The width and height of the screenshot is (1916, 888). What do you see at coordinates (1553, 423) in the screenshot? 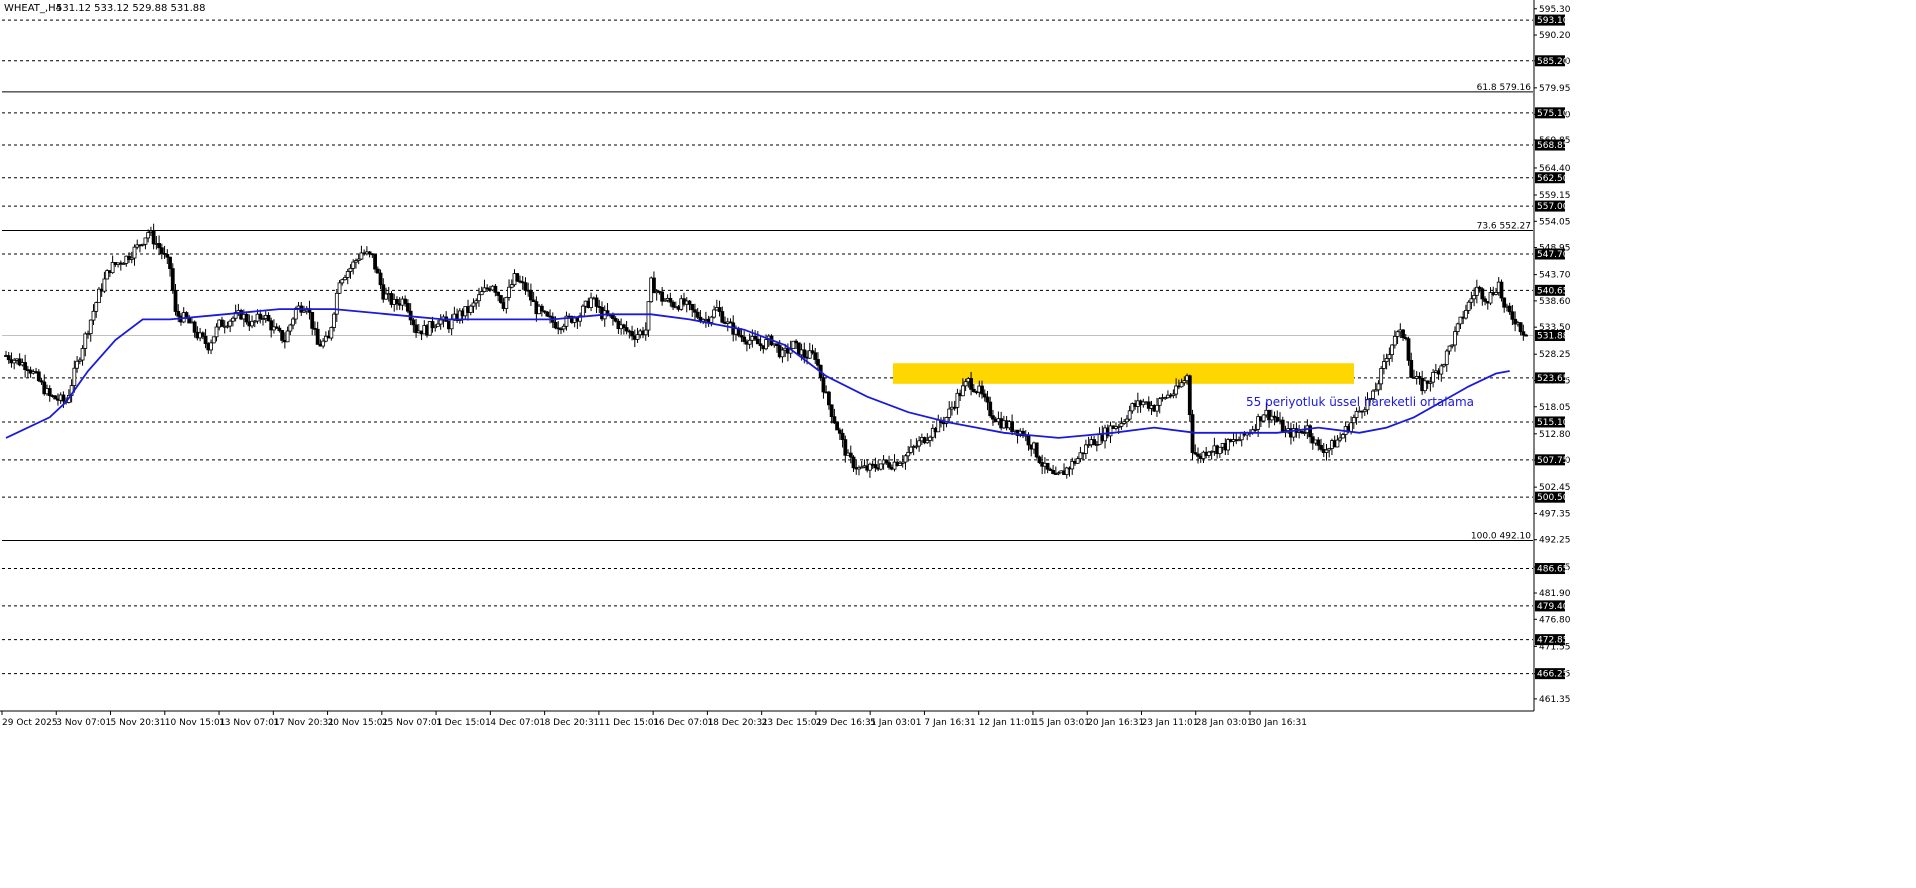
I see `level-price-label: 515.10` at bounding box center [1553, 423].